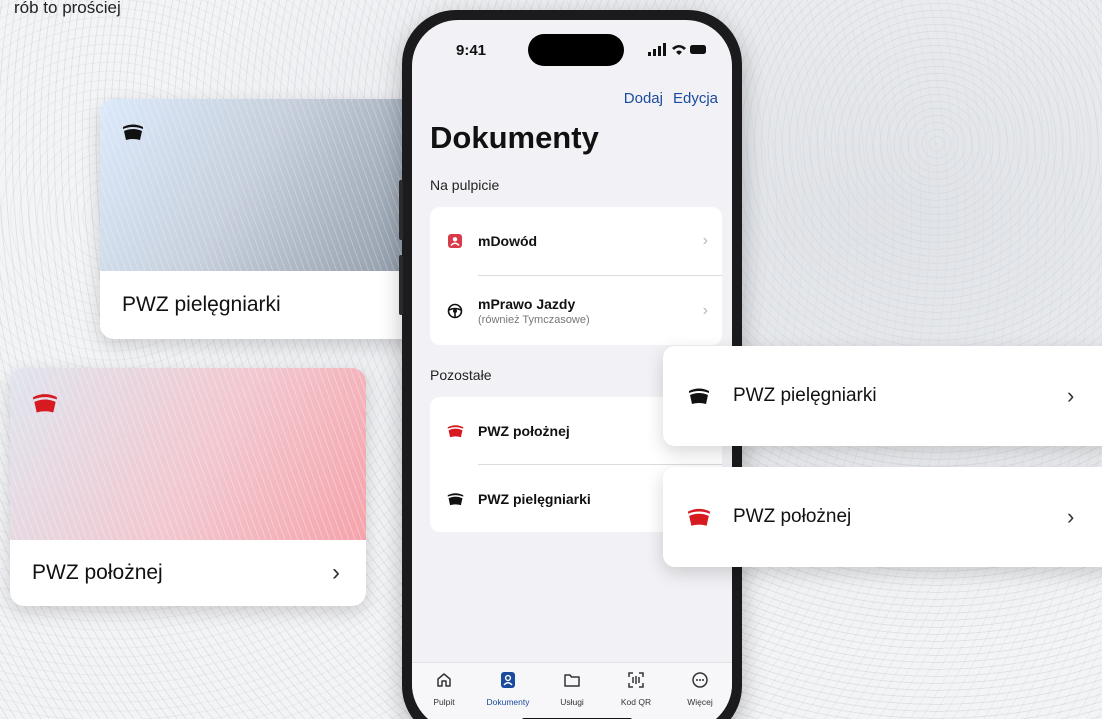  I want to click on document-title: PWZ położnej, so click(524, 430).